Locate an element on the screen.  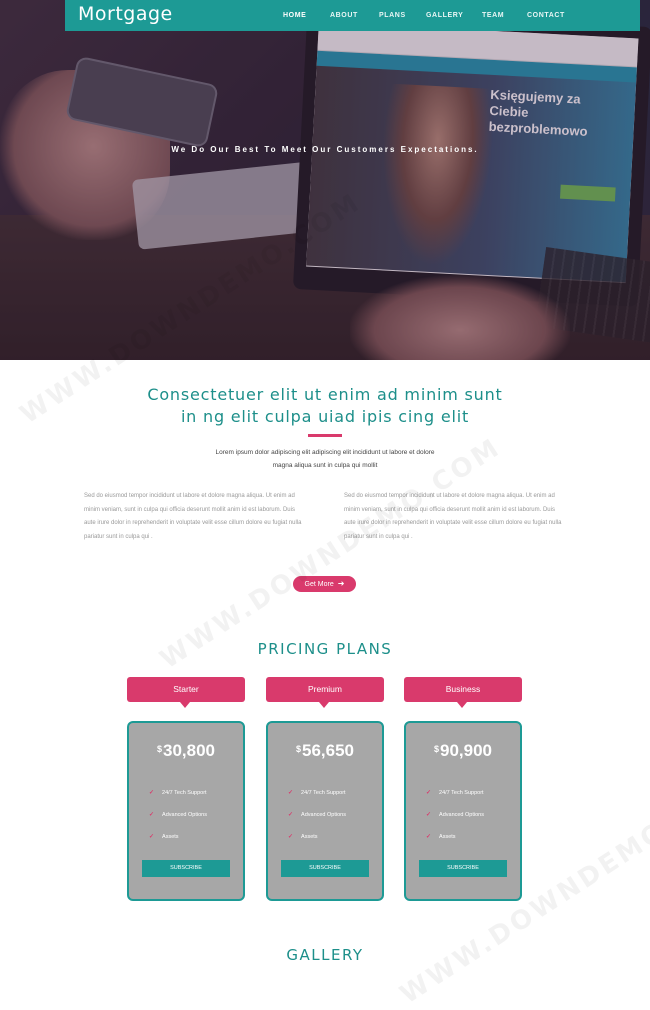
nav-item-contact: CONTACT is located at coordinates (546, 15).